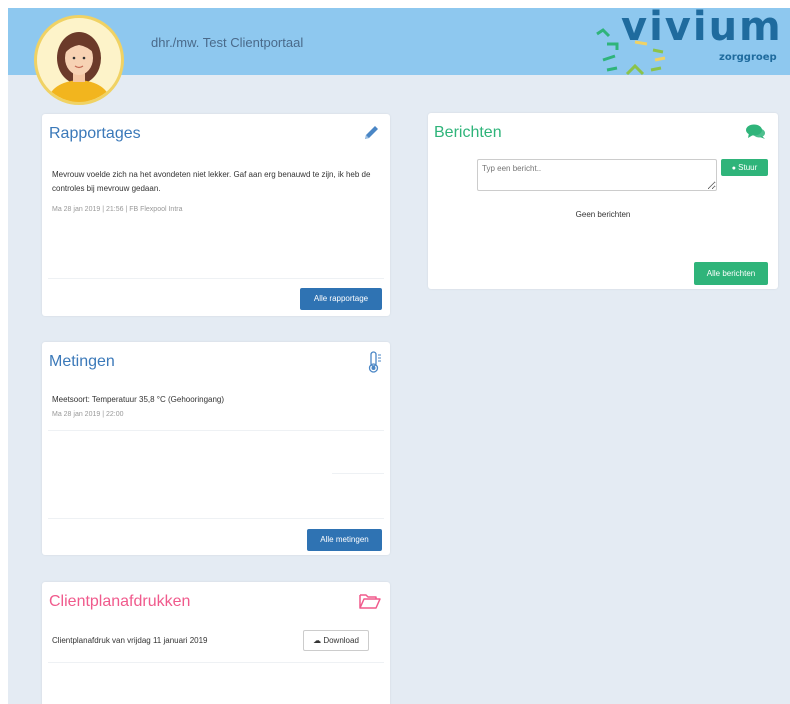 The width and height of the screenshot is (790, 704). Describe the element at coordinates (597, 175) in the screenshot. I see `message-input` at that location.